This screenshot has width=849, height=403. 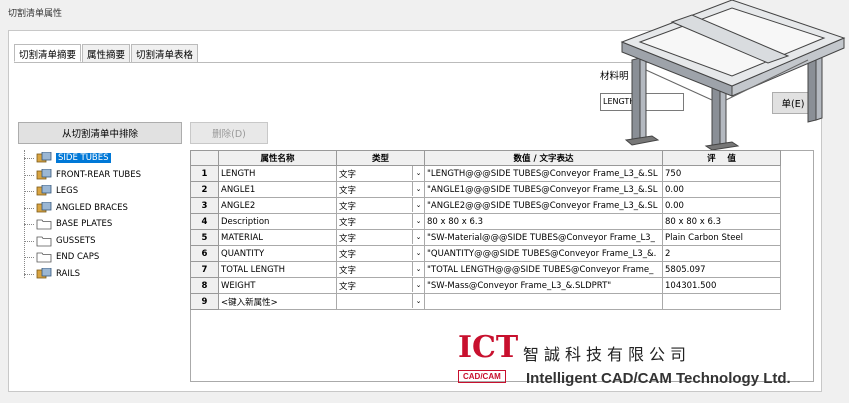 What do you see at coordinates (482, 376) in the screenshot?
I see `cadcam-badge: CAD/CAM` at bounding box center [482, 376].